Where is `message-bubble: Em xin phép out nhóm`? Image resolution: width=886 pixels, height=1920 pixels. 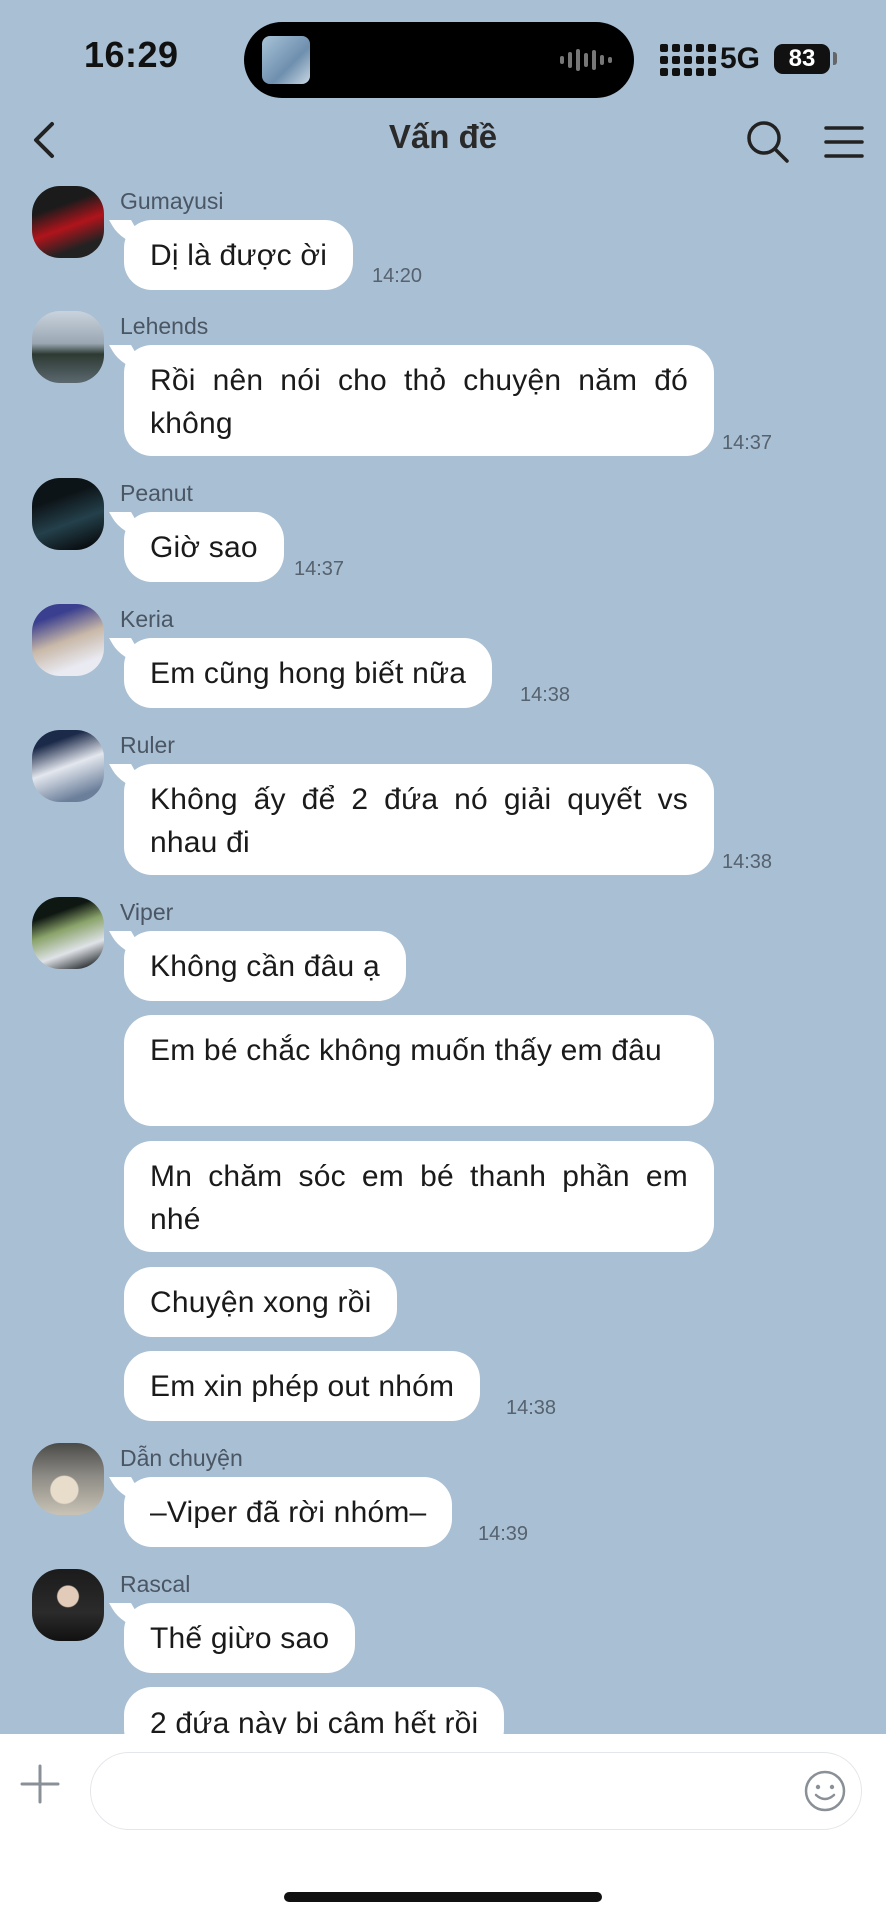 message-bubble: Em xin phép out nhóm is located at coordinates (302, 1386).